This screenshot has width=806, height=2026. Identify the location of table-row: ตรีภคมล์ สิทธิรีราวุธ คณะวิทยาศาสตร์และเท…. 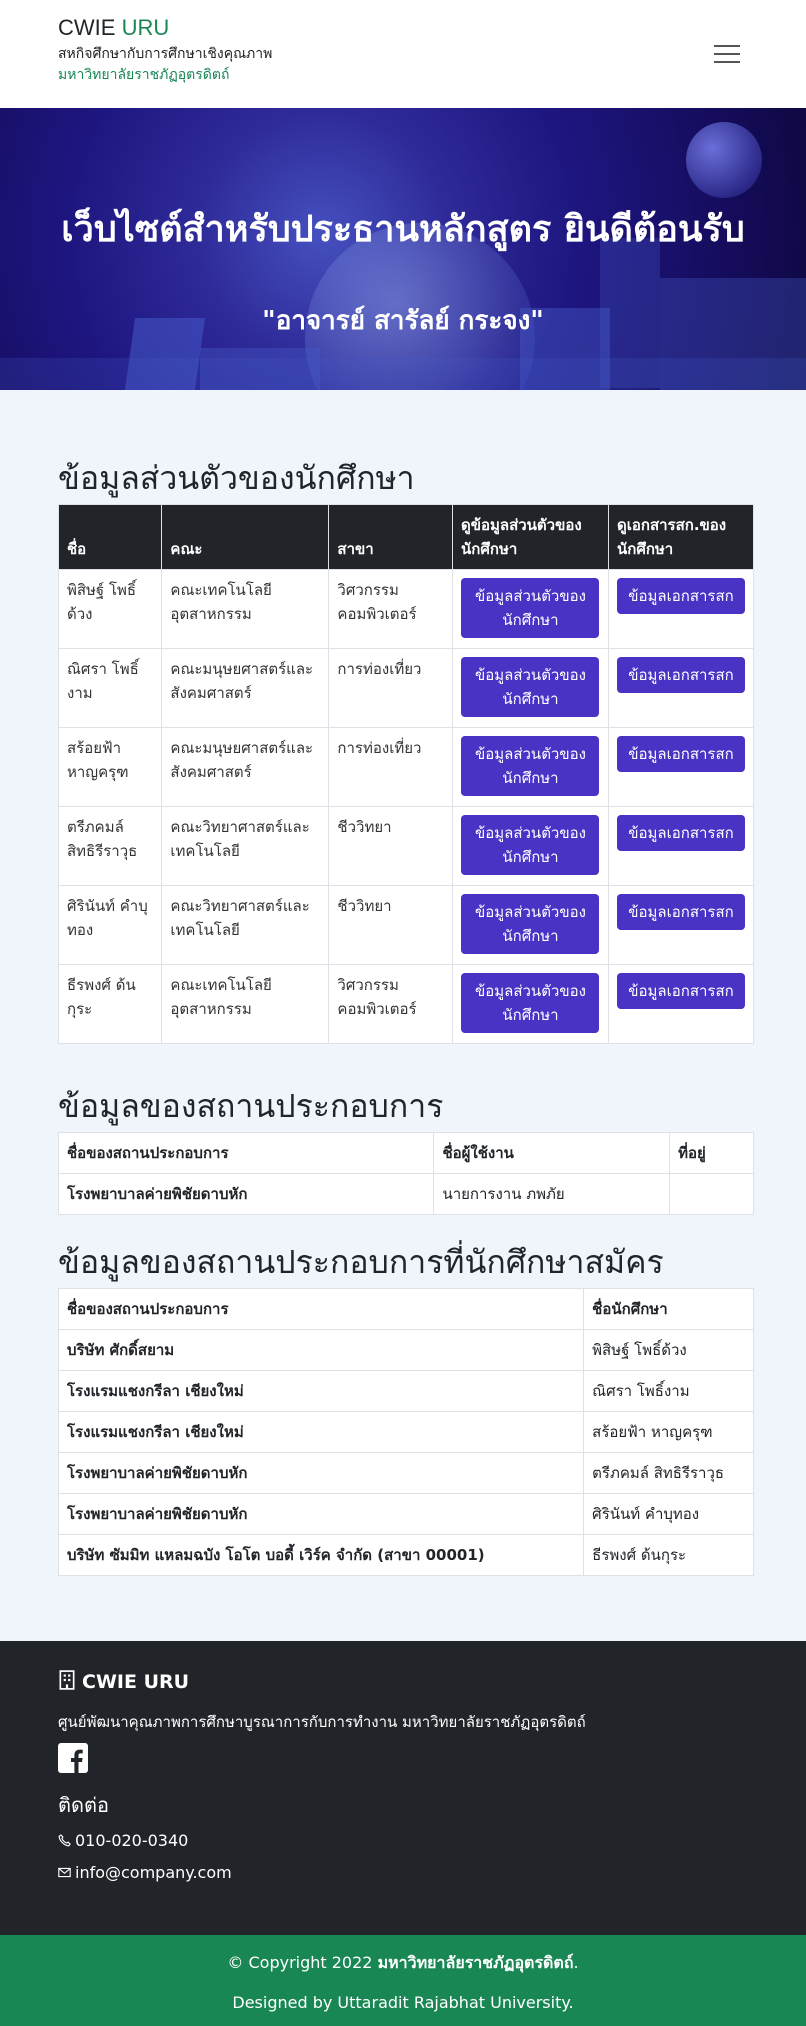
(406, 846).